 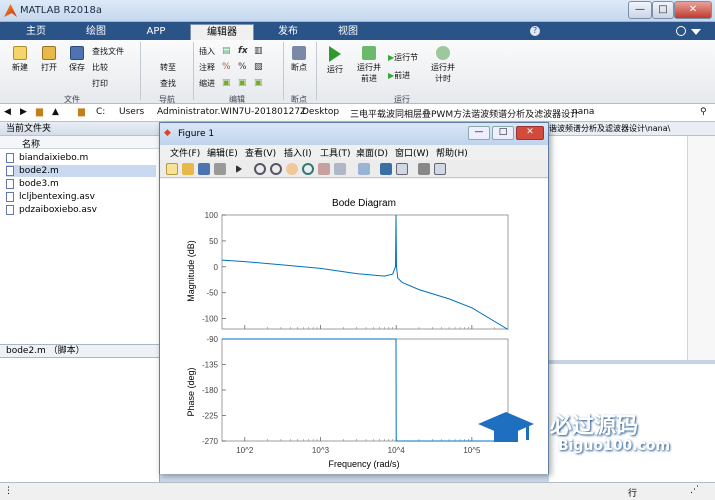 I want to click on menu-help: 帮助(H), so click(x=452, y=152).